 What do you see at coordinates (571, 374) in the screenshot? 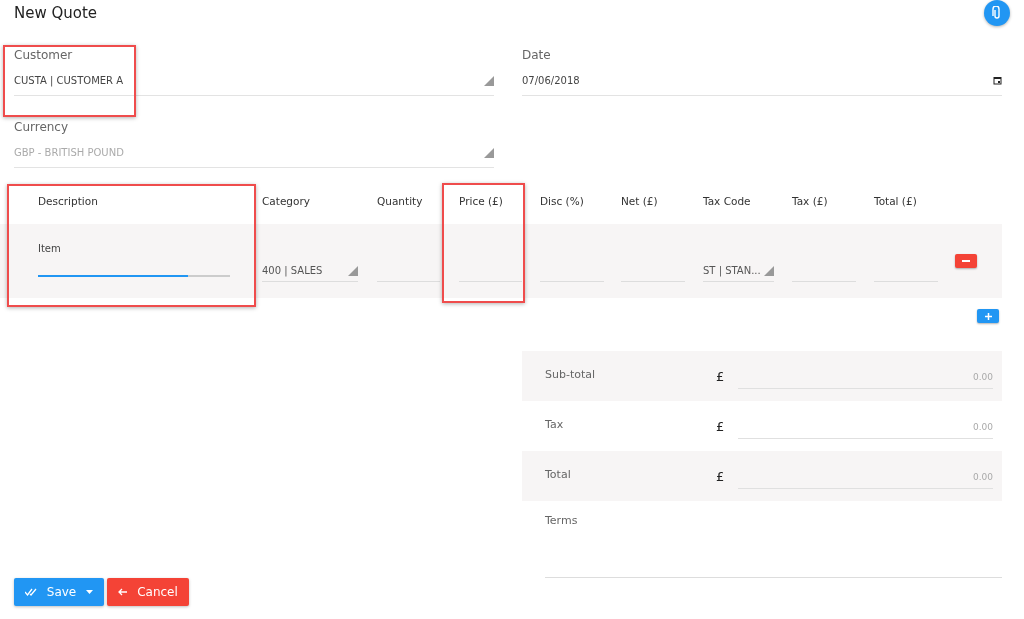
I see `totals-label: Sub-total` at bounding box center [571, 374].